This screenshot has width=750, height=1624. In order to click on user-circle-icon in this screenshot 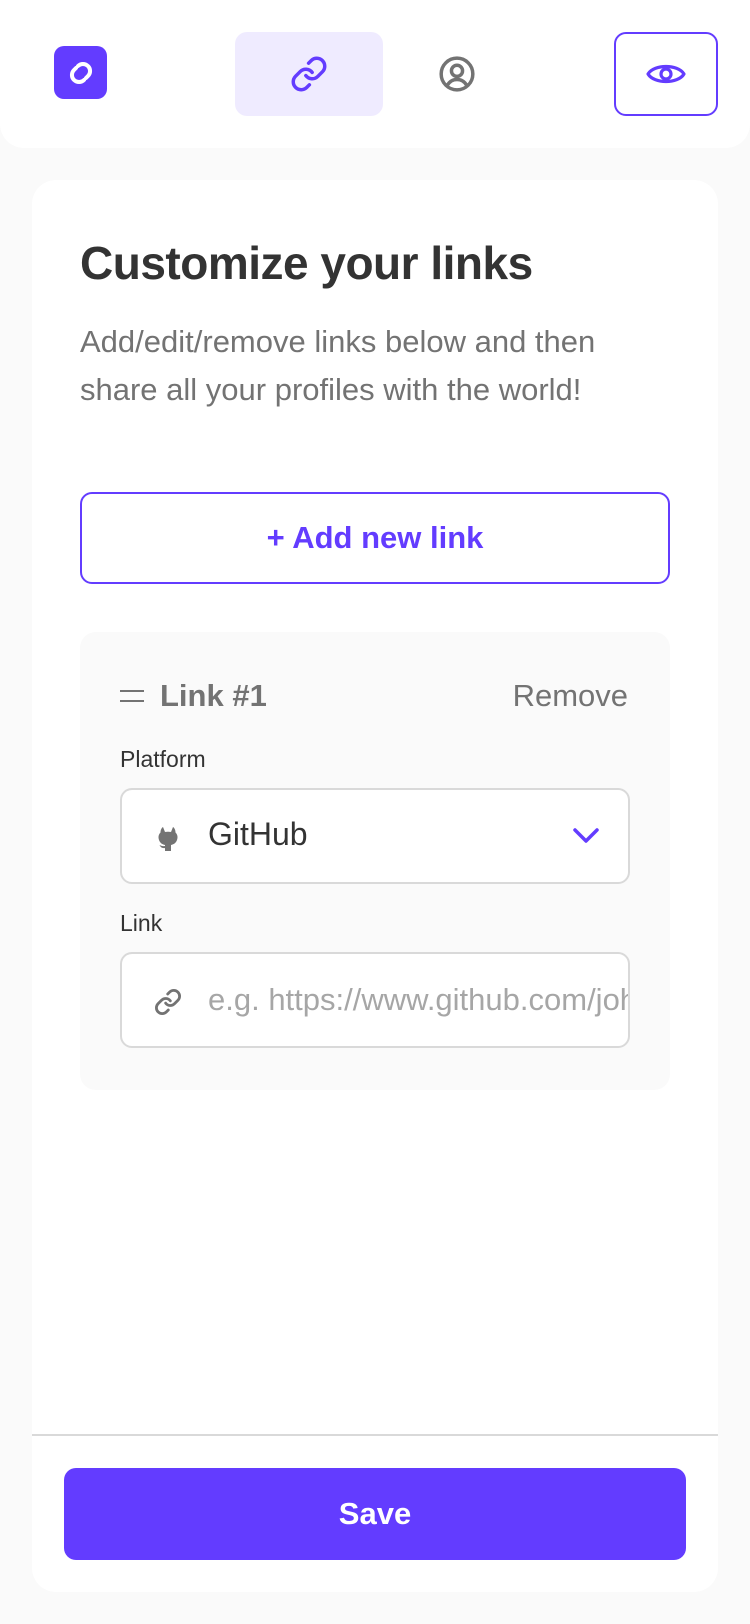, I will do `click(457, 74)`.